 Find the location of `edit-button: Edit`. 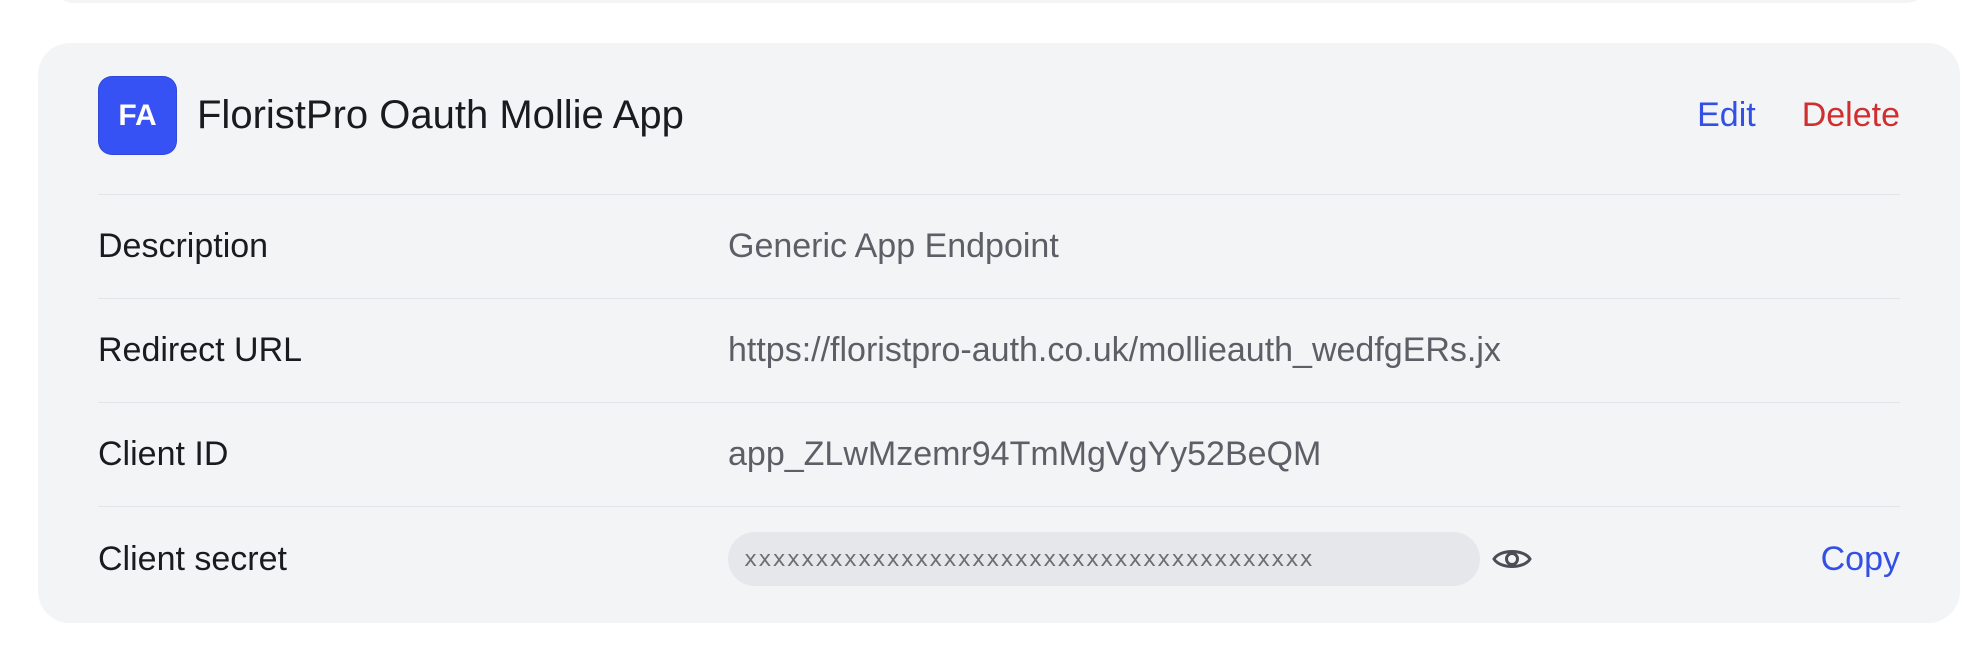

edit-button: Edit is located at coordinates (1726, 115).